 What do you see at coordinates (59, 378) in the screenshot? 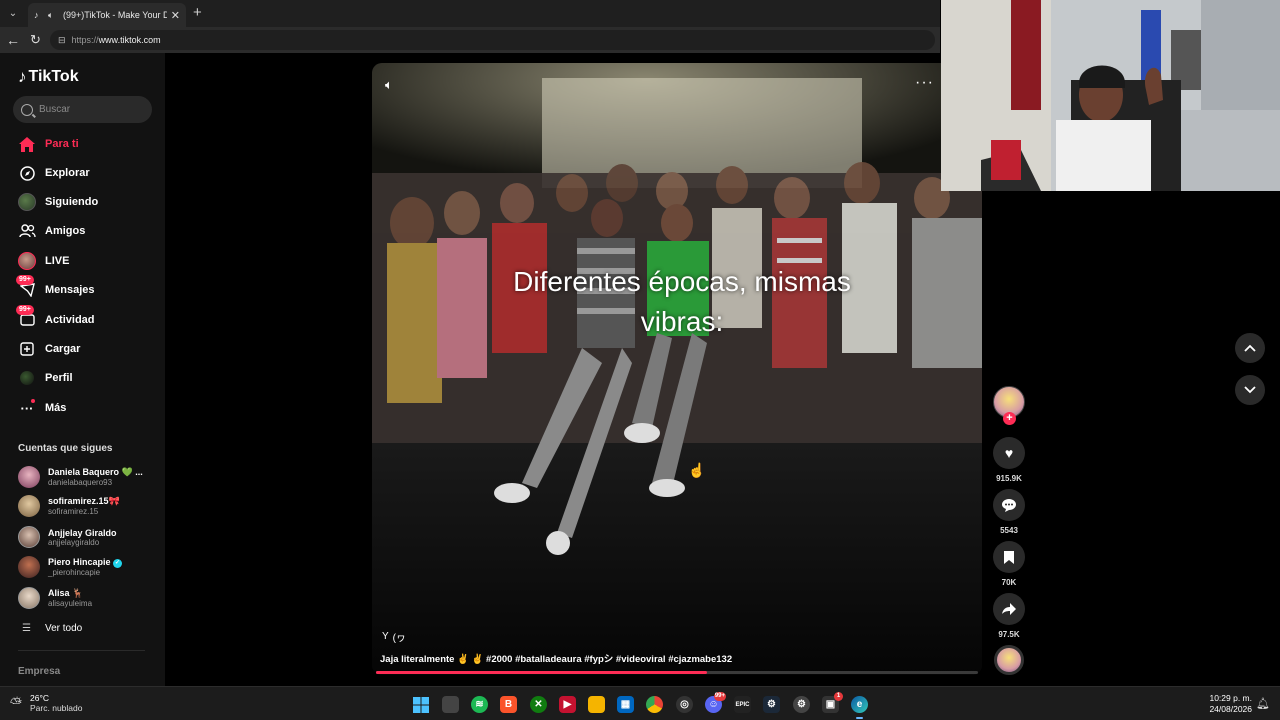
I see `sidebar-item-label: Perfil` at bounding box center [59, 378].